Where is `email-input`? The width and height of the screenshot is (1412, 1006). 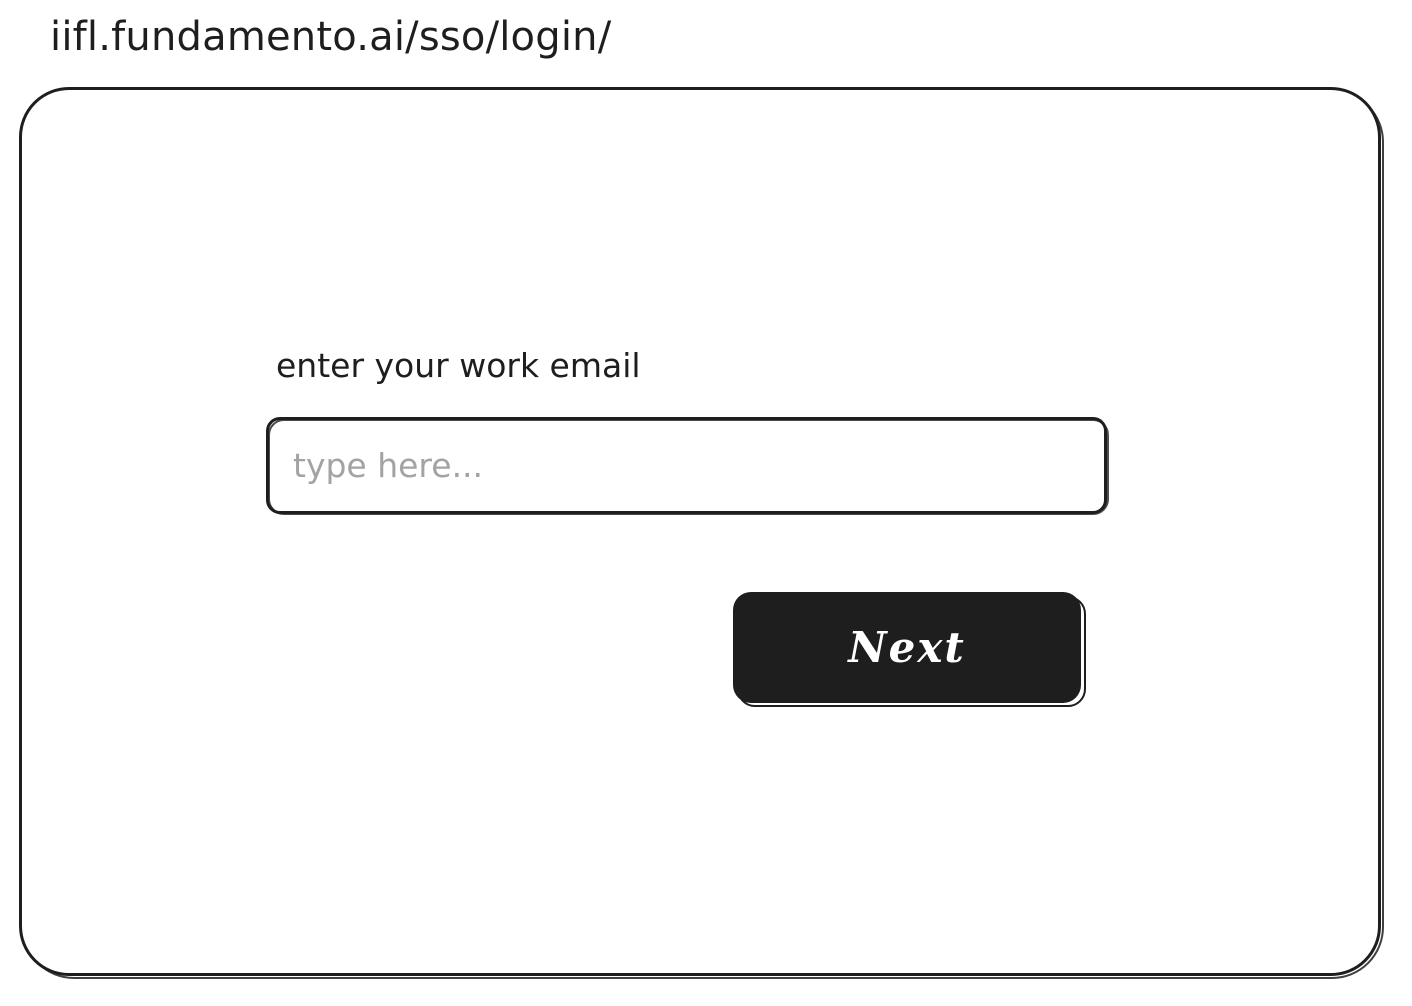
email-input is located at coordinates (686, 465).